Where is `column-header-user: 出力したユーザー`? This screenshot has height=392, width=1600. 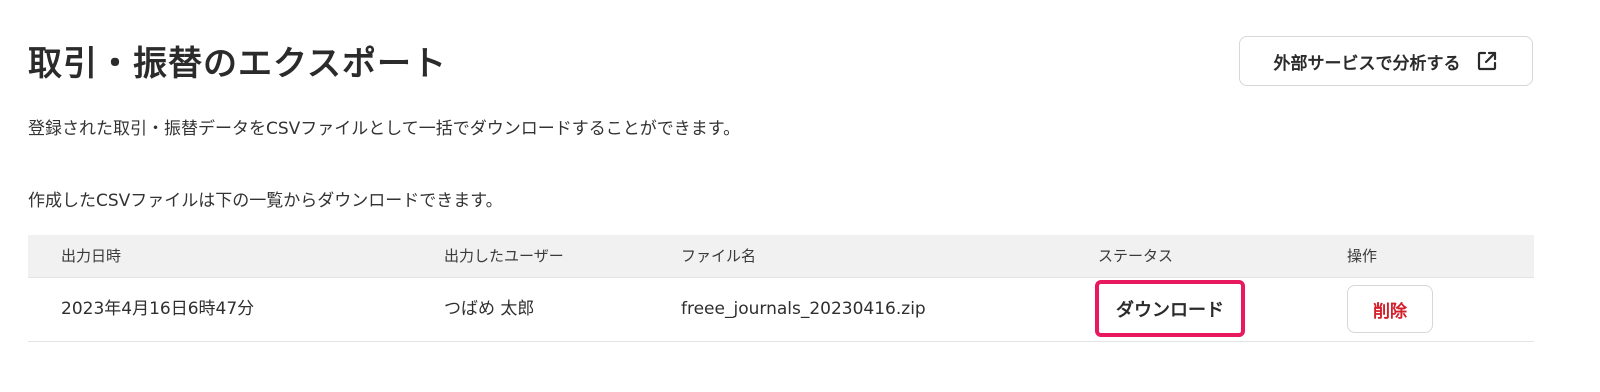 column-header-user: 出力したユーザー is located at coordinates (504, 256).